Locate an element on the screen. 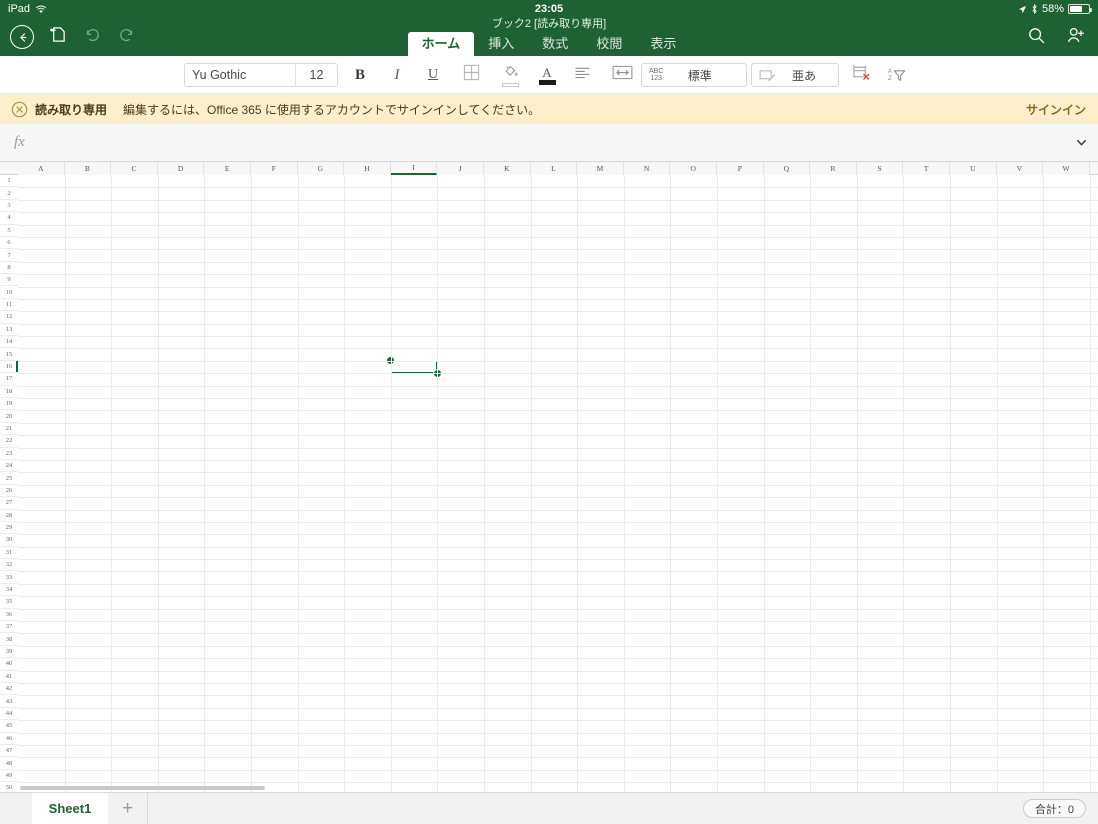  cell-style-selector: 亜あ is located at coordinates (795, 75).